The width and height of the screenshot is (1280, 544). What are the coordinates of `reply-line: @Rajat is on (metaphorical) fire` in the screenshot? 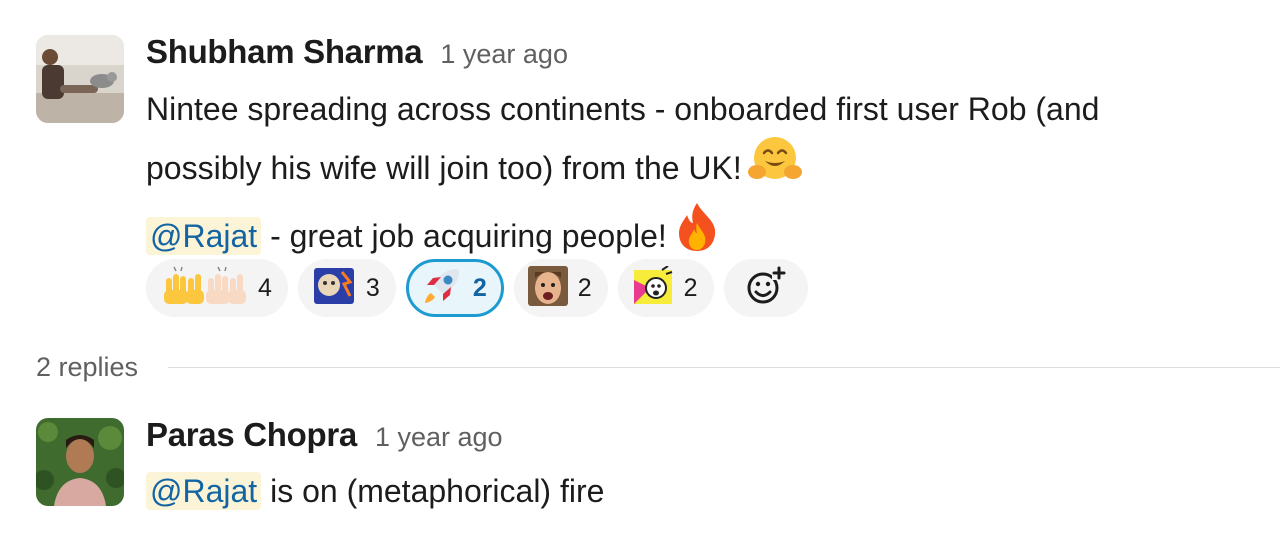 It's located at (706, 491).